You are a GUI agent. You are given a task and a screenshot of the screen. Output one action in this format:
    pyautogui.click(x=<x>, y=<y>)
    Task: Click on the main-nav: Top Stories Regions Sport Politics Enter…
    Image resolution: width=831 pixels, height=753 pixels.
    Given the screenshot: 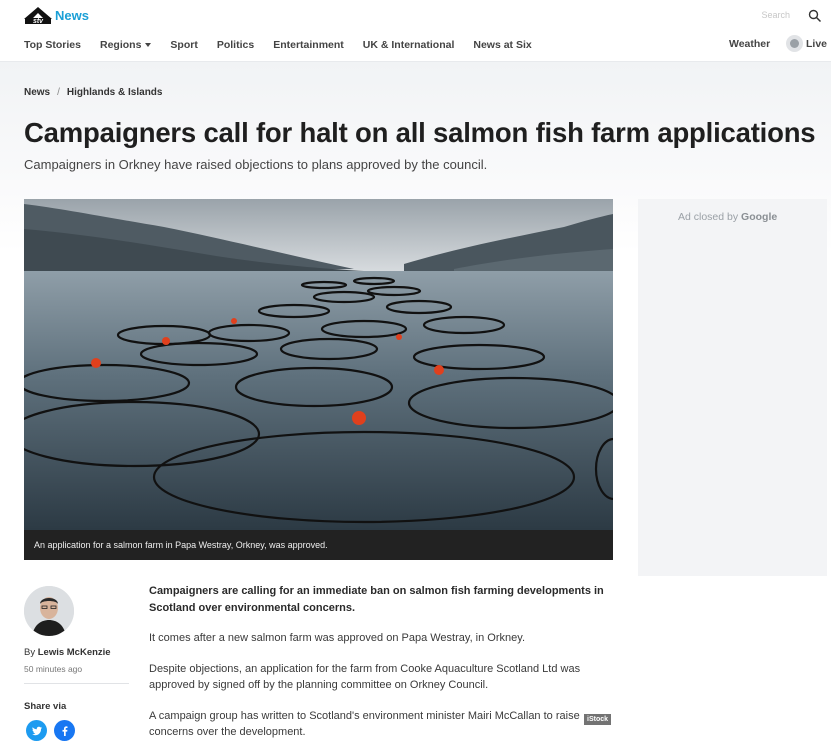 What is the action you would take?
    pyautogui.click(x=287, y=45)
    